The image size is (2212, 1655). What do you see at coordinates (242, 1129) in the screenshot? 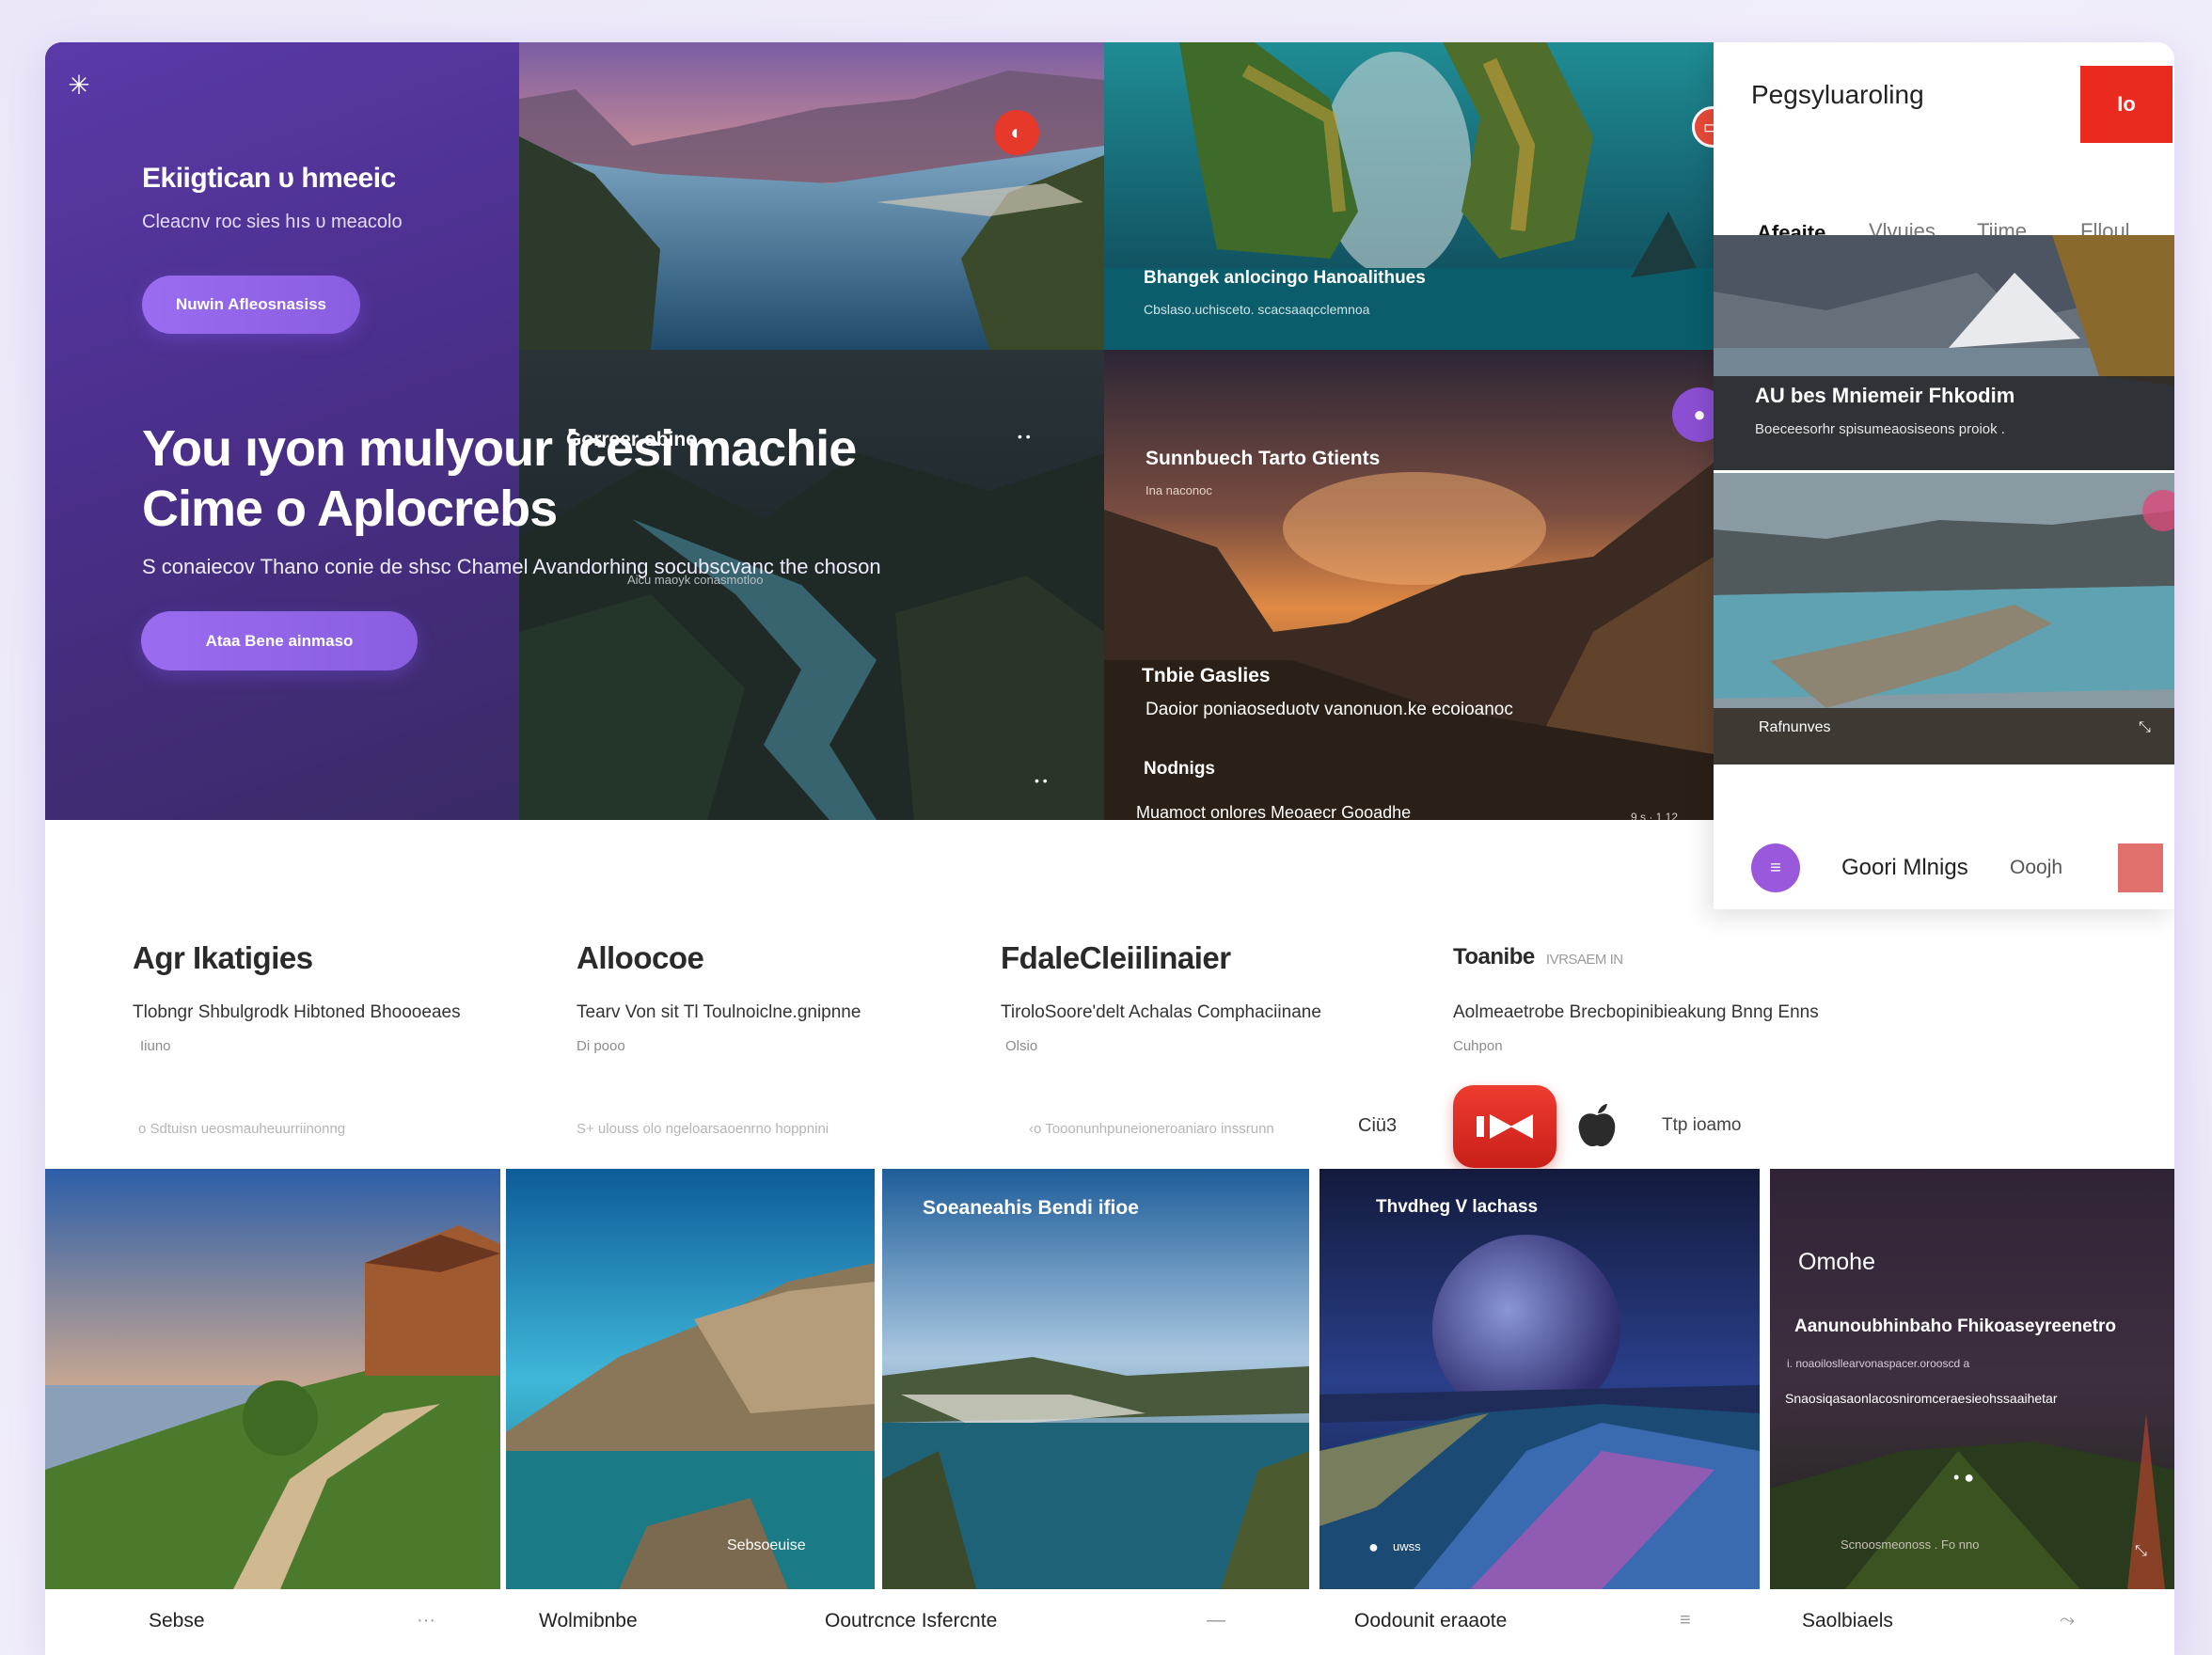
I see `feature-line: o Sdtuisn ueosmauheuurriinonng` at bounding box center [242, 1129].